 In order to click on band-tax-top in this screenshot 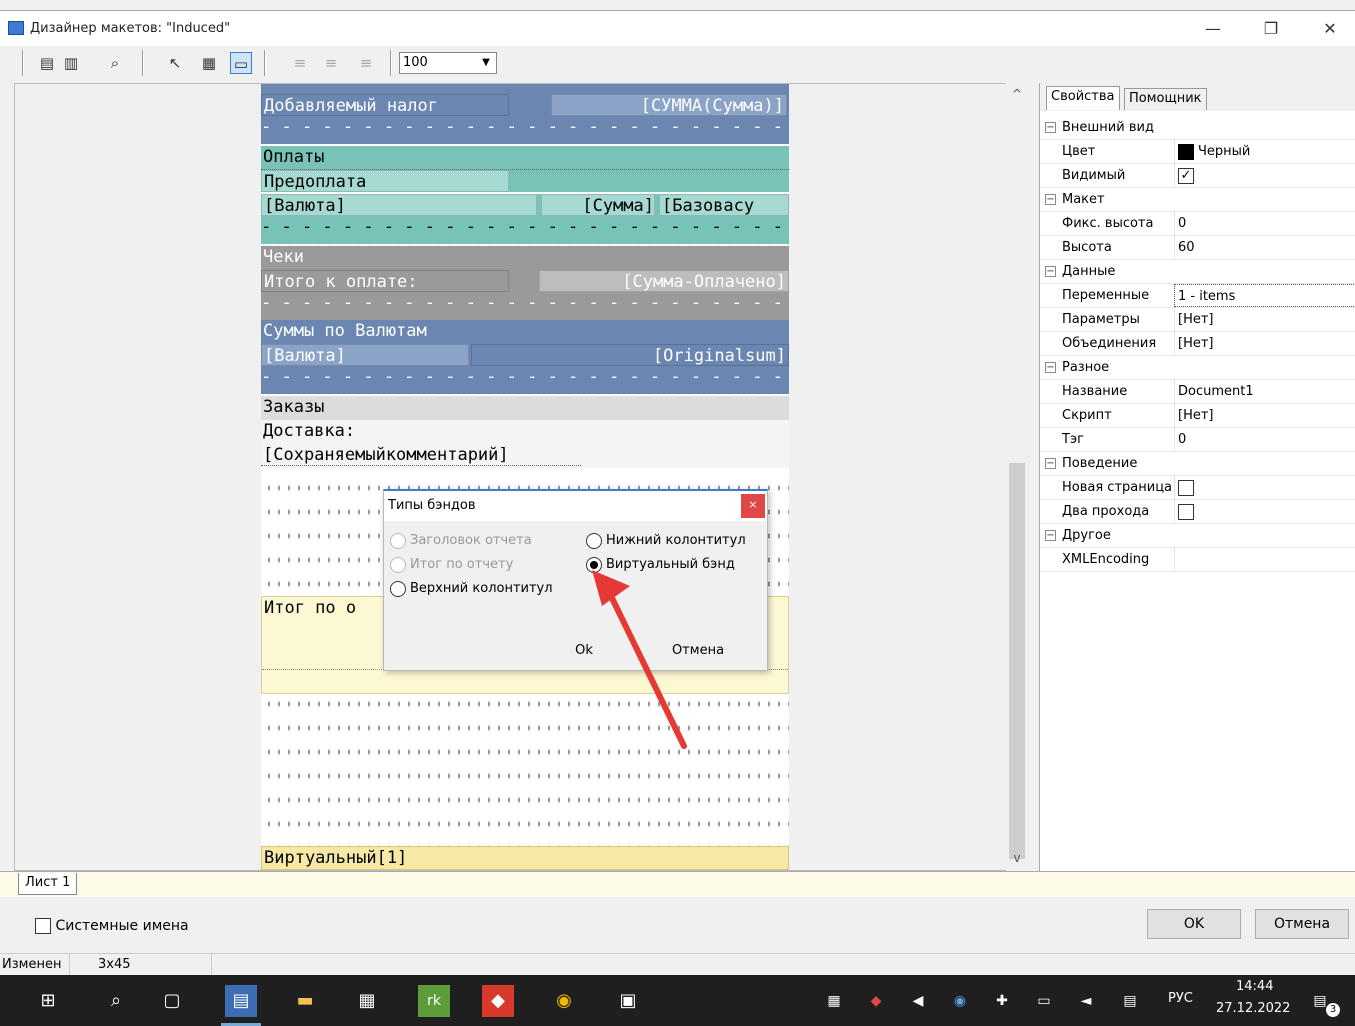, I will do `click(525, 89)`.